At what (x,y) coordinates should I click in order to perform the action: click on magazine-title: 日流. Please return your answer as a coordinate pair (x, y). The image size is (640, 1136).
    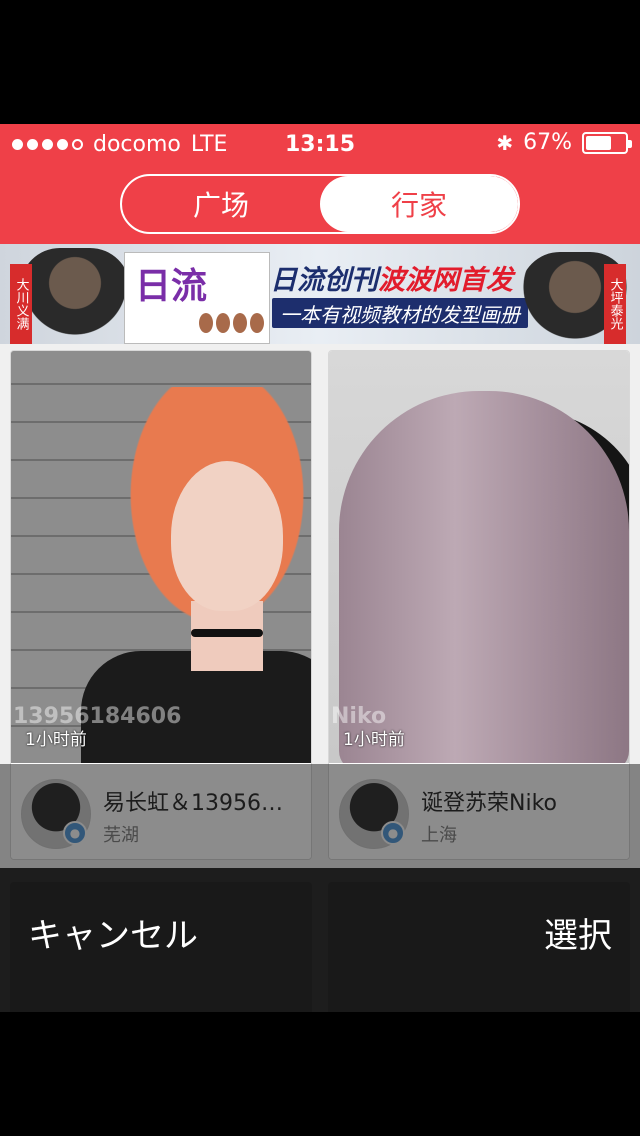
    Looking at the image, I should click on (171, 286).